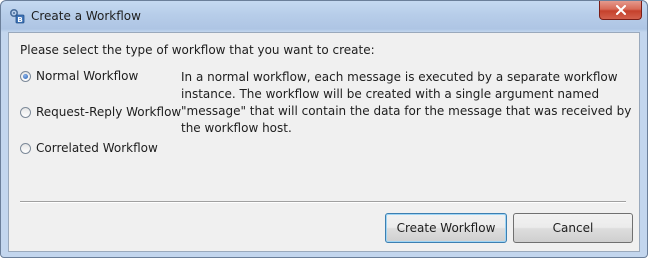 This screenshot has height=260, width=650. I want to click on radio-button-correlated-workflow, so click(25, 148).